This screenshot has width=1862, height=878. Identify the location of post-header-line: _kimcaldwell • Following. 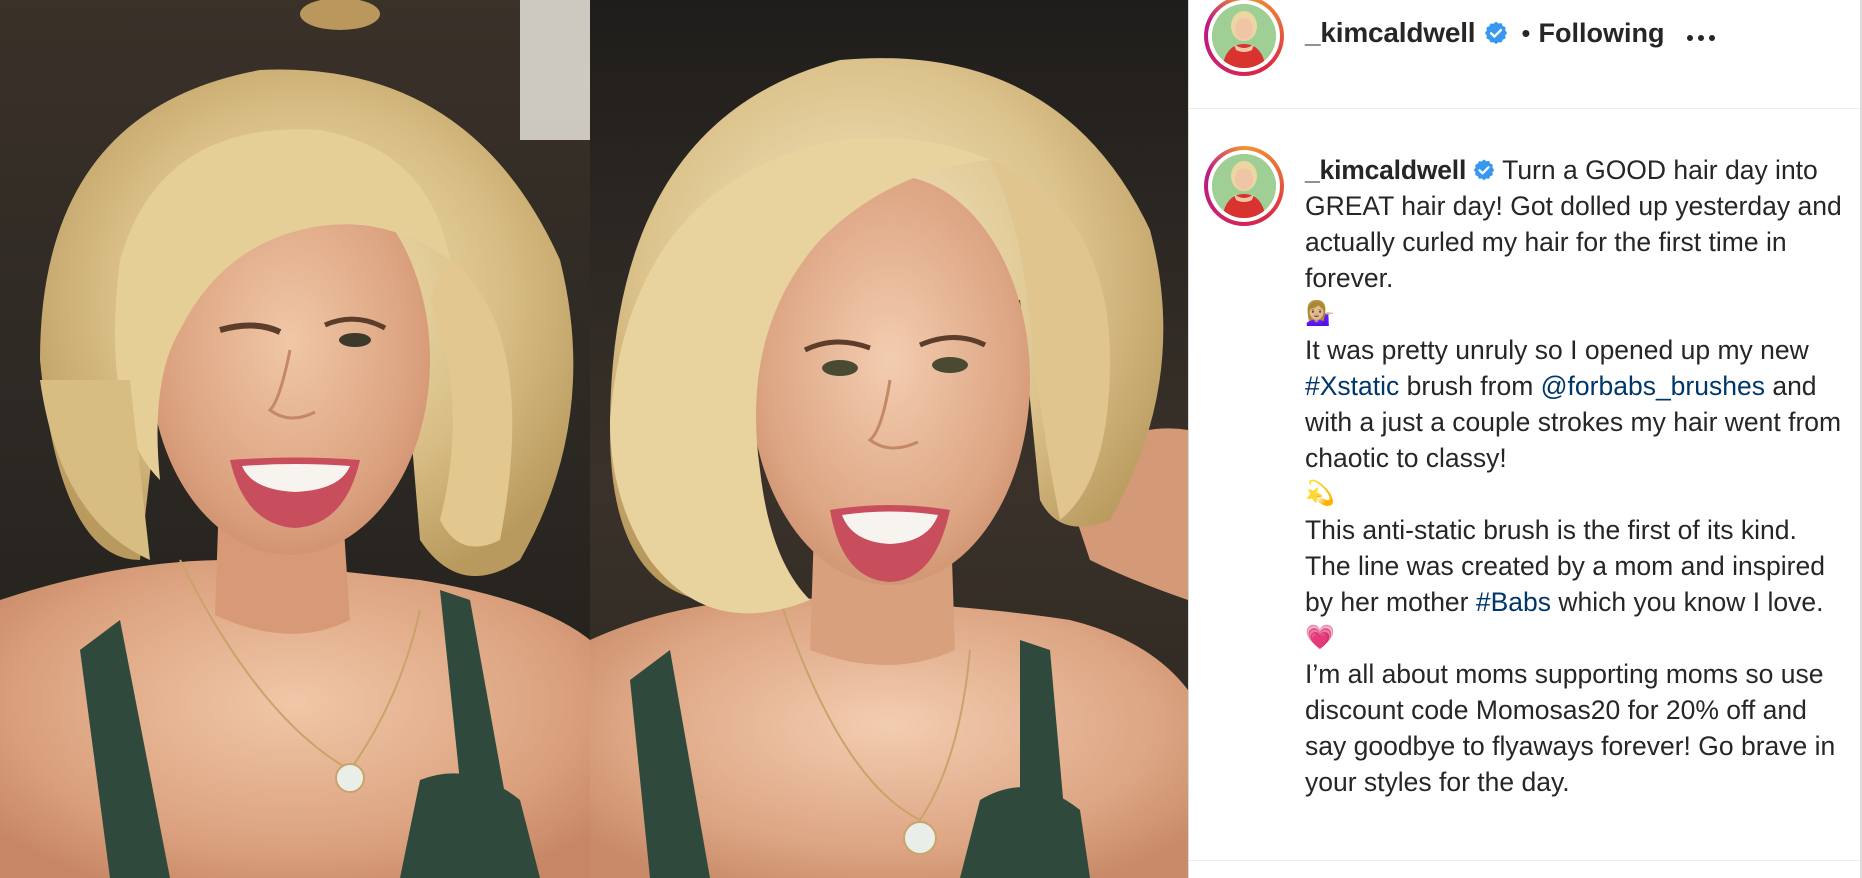
(1484, 33).